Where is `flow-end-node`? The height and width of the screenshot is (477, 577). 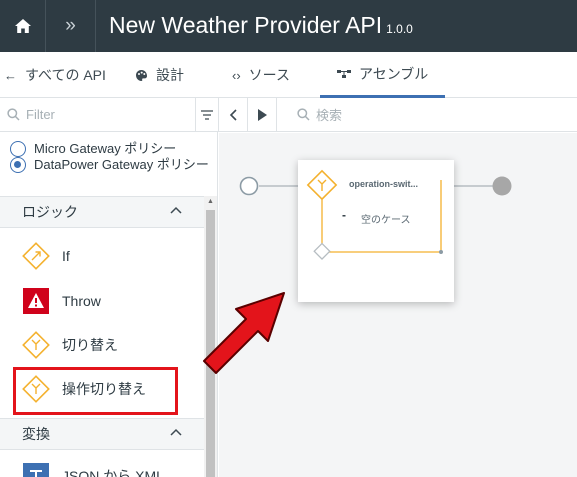 flow-end-node is located at coordinates (502, 186).